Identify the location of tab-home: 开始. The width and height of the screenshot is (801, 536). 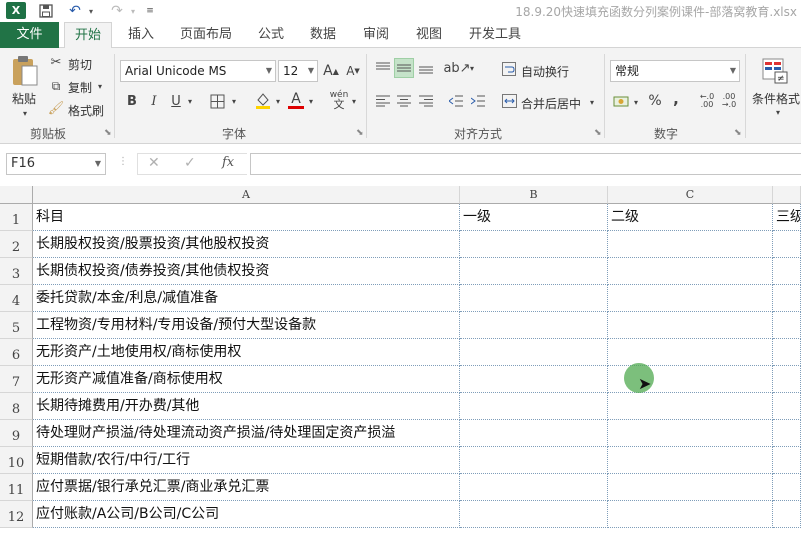
(88, 35).